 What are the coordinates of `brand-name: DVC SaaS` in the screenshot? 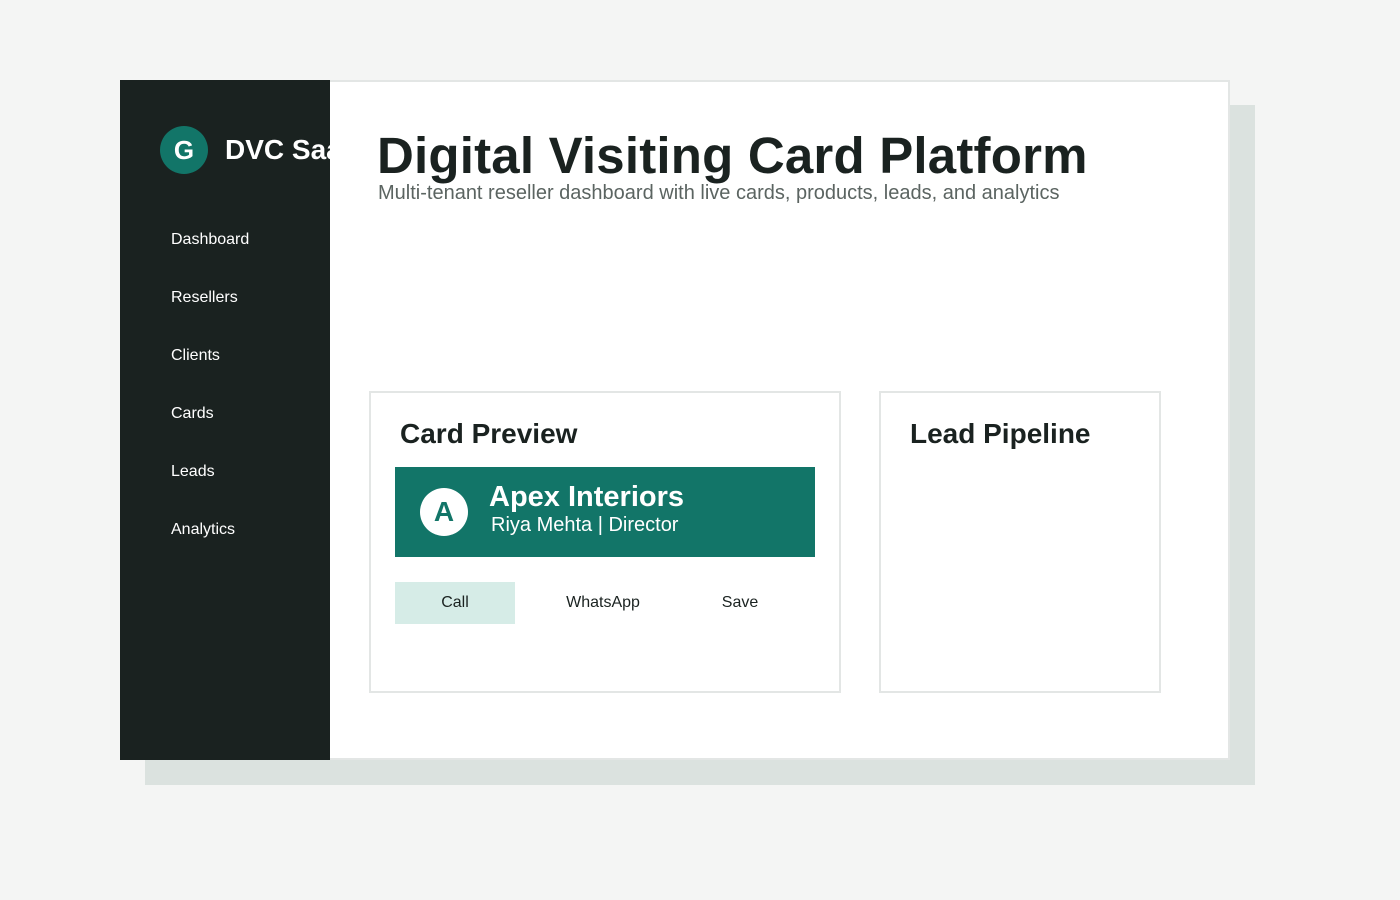 It's located at (277, 149).